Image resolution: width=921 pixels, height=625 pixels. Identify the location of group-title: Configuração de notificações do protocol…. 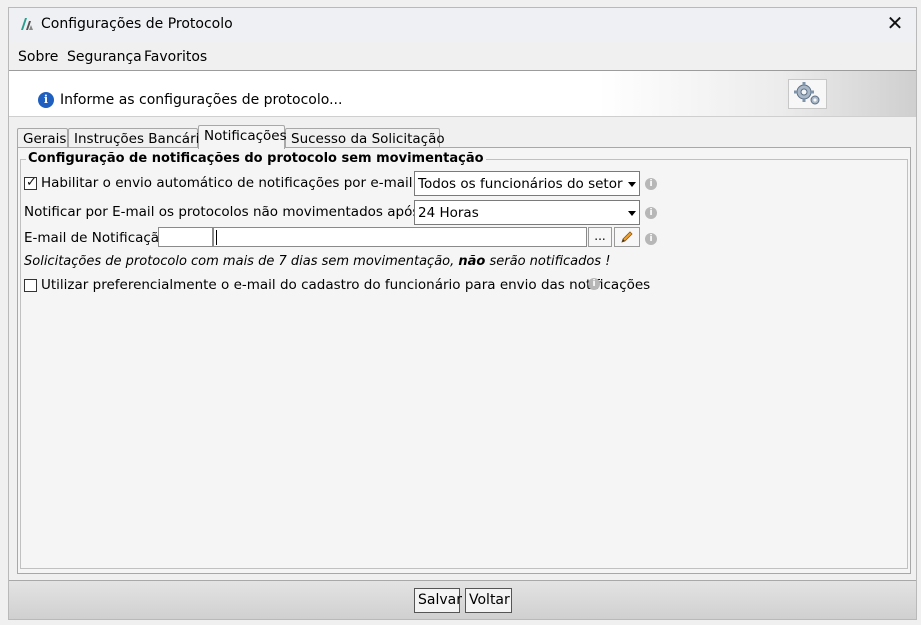
(256, 158).